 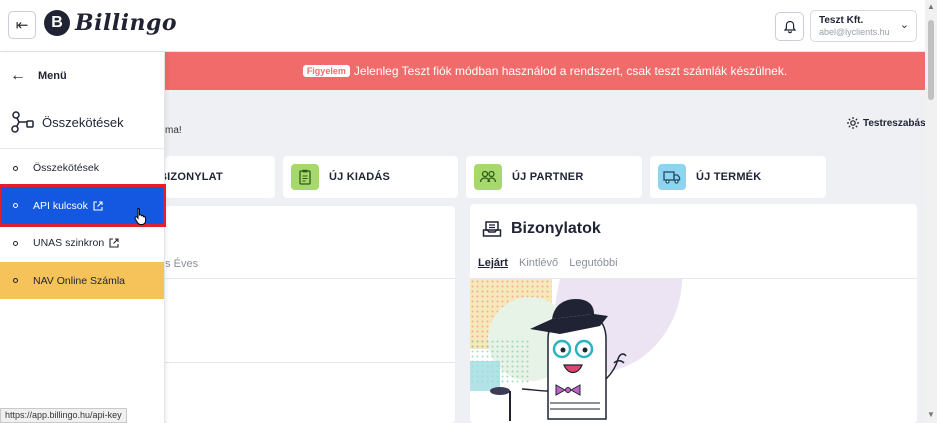 I want to click on documents-title: Bizonylatok, so click(x=541, y=229).